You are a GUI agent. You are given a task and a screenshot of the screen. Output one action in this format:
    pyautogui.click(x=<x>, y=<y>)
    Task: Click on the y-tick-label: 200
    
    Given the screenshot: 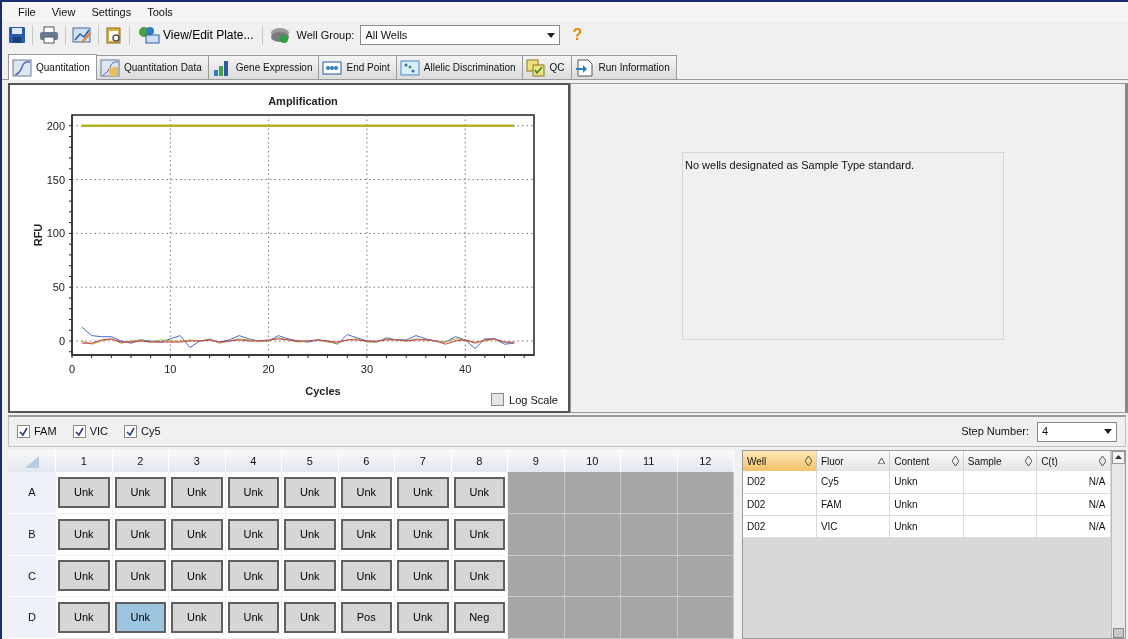 What is the action you would take?
    pyautogui.click(x=55, y=125)
    